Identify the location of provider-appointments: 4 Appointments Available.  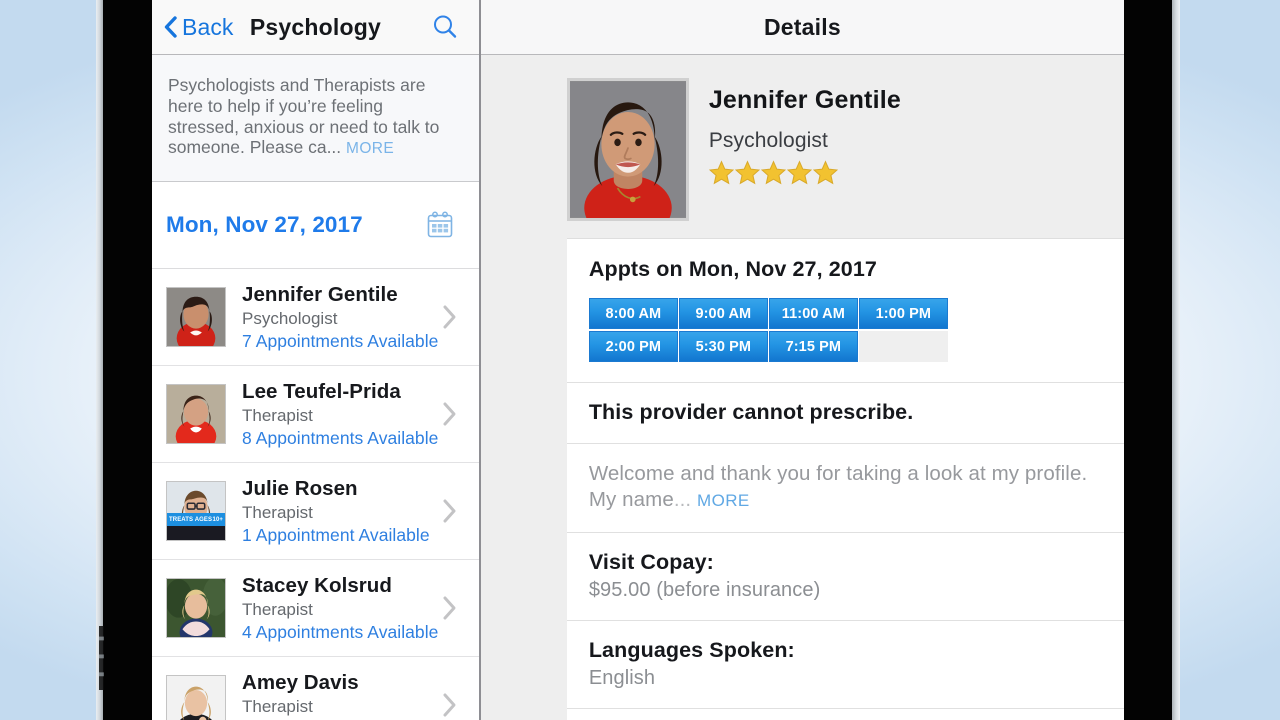
(340, 631).